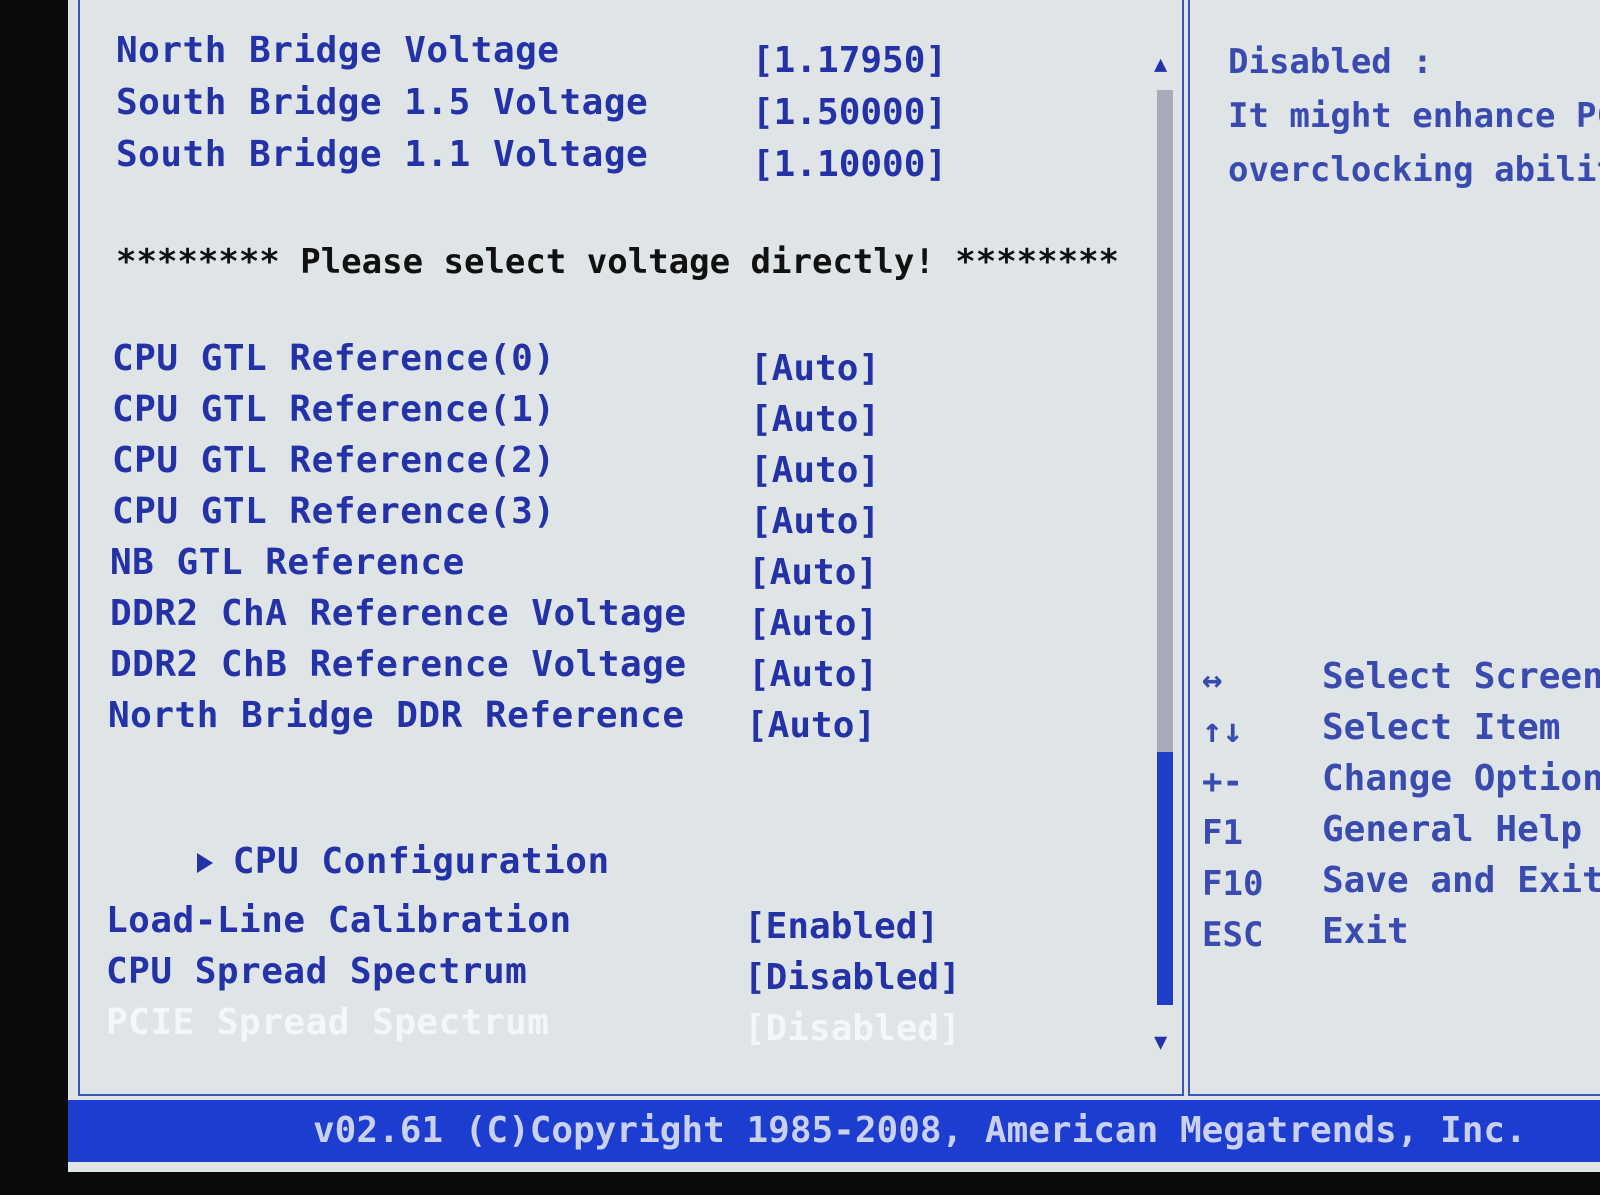  I want to click on key-desc-save-exit: Save and Exit, so click(1461, 880).